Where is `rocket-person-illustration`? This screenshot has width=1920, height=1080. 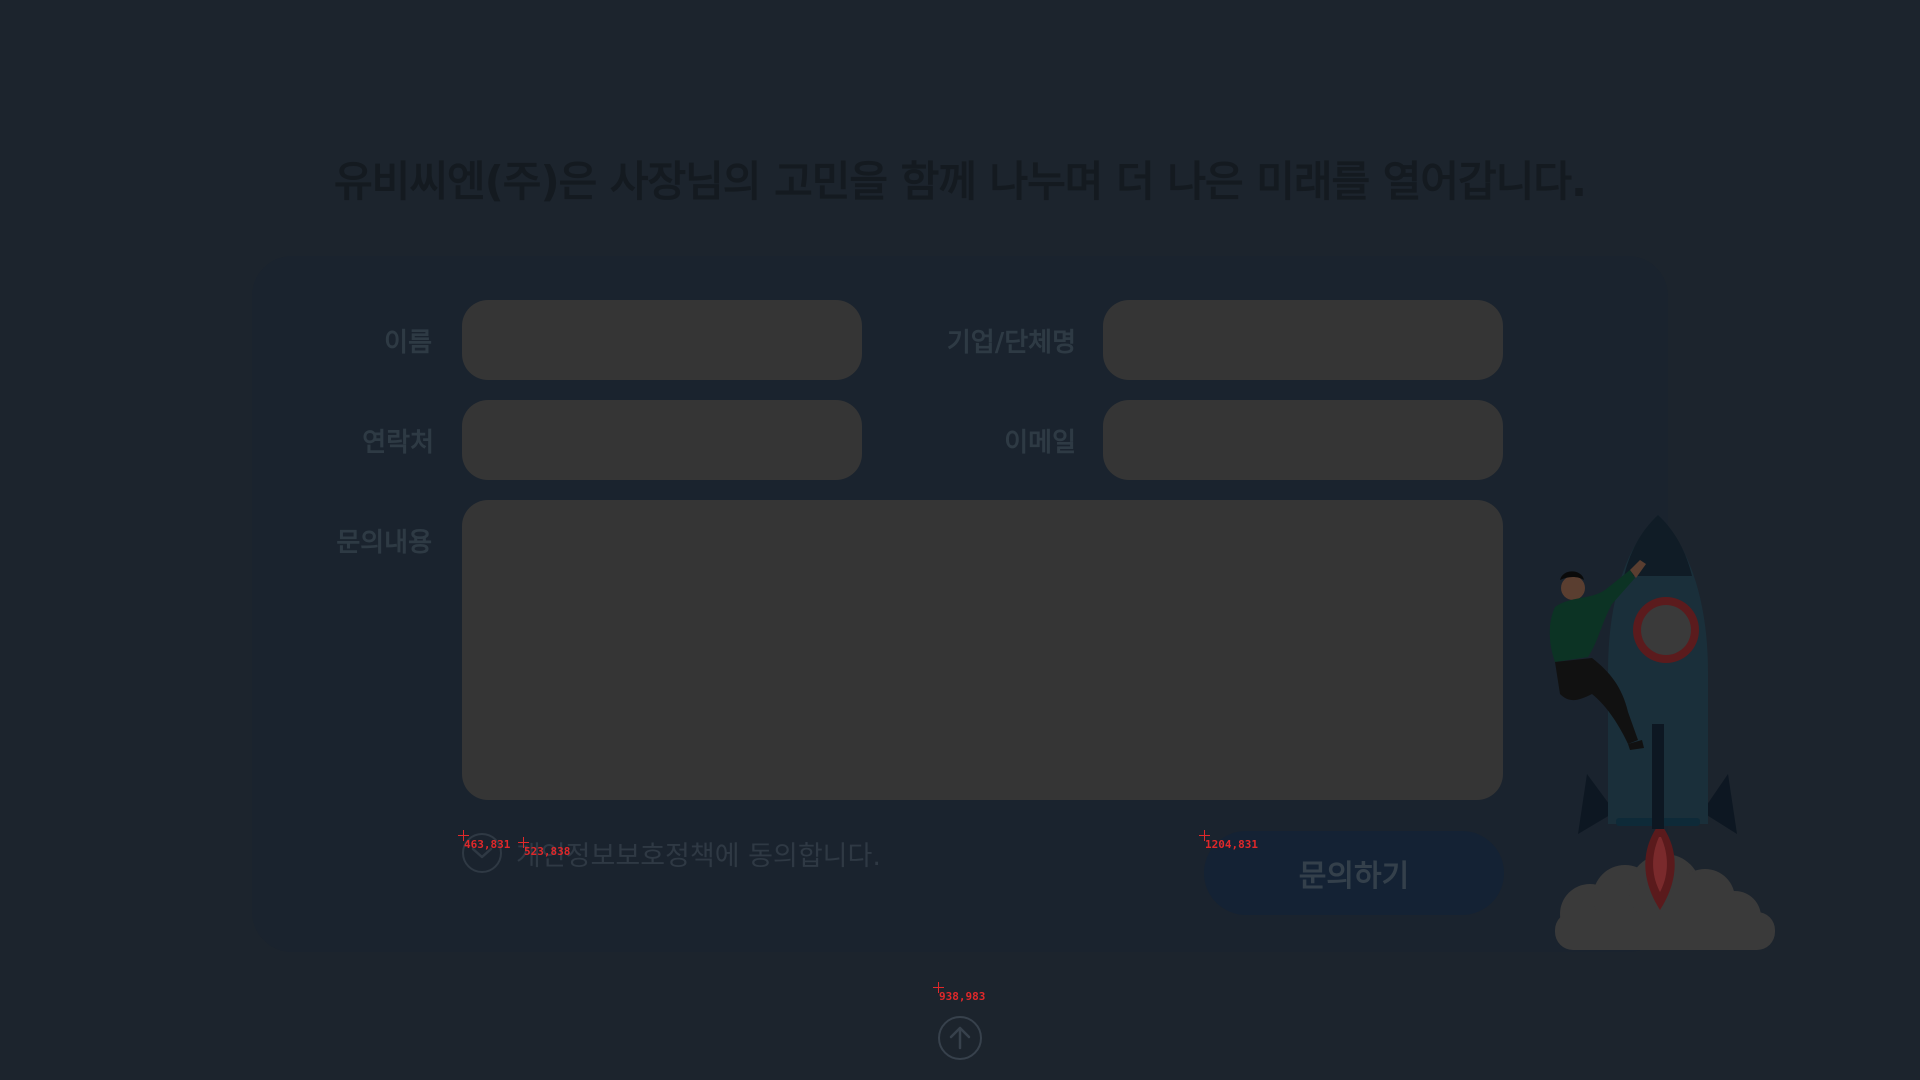
rocket-person-illustration is located at coordinates (1662, 732).